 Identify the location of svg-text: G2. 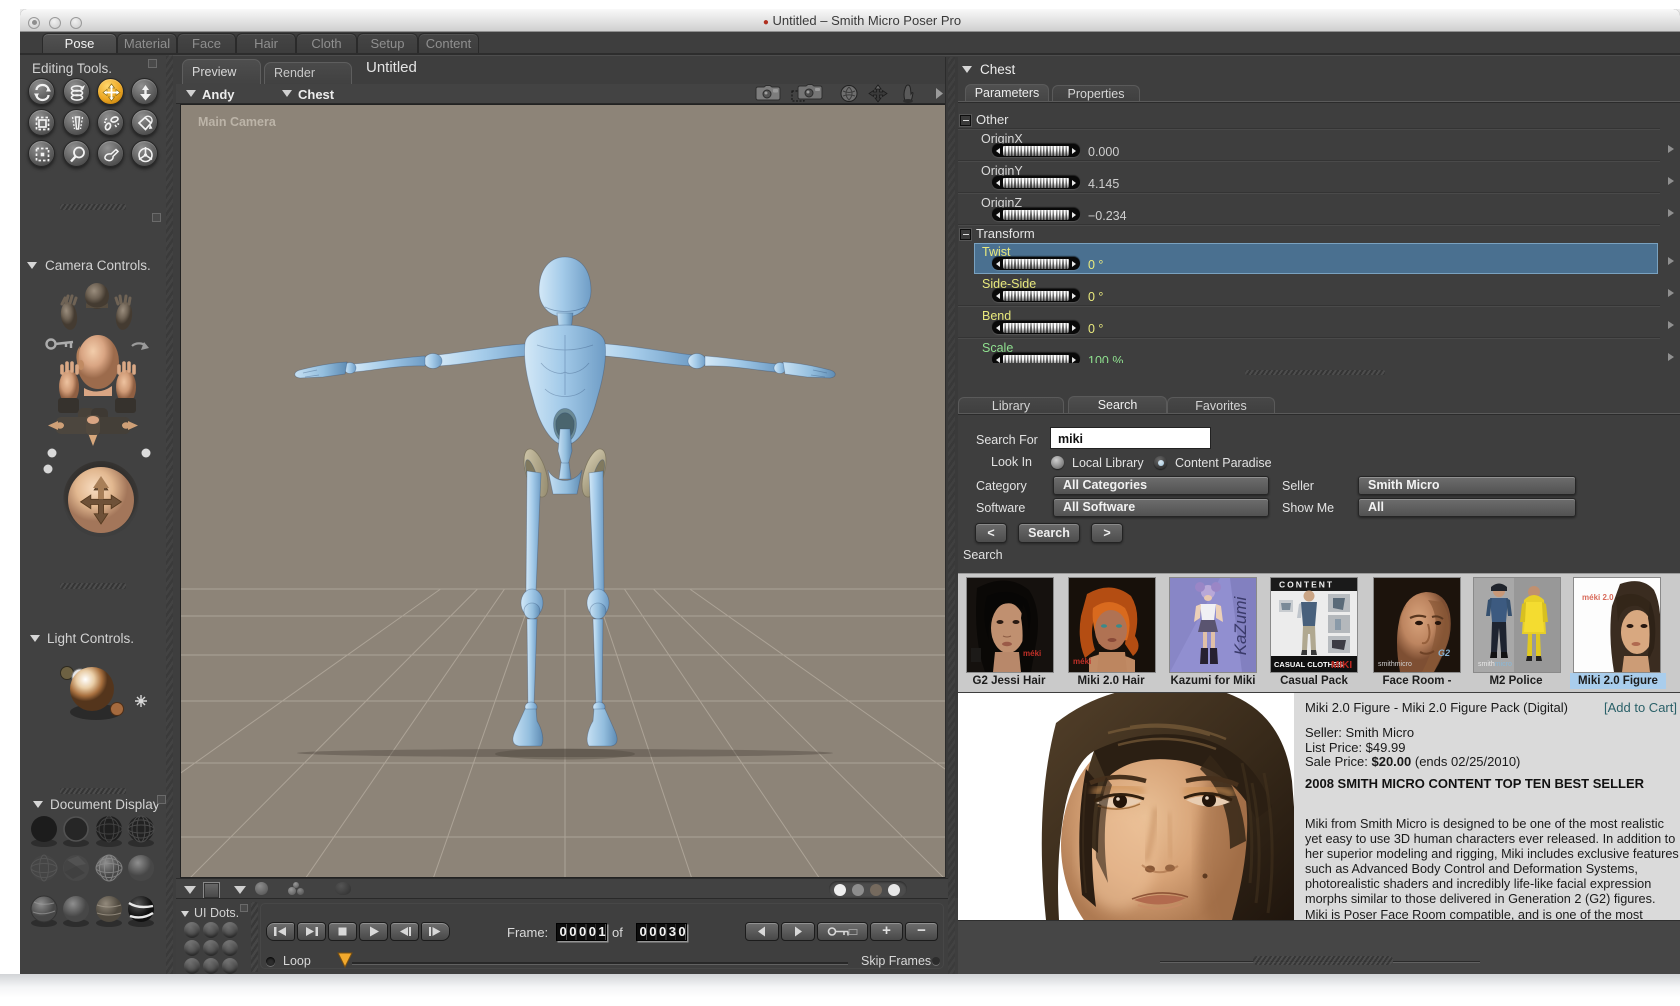
(1444, 653).